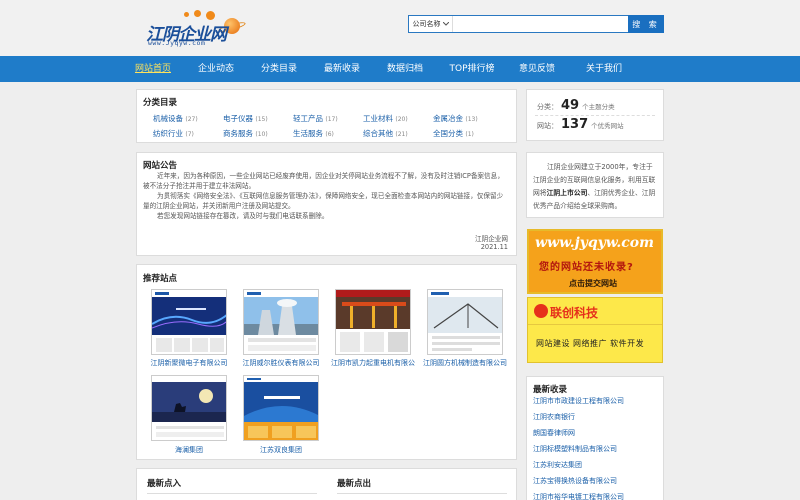 The image size is (800, 500). Describe the element at coordinates (465, 363) in the screenshot. I see `site-link: 江阴圆方机械制造有限公司` at that location.